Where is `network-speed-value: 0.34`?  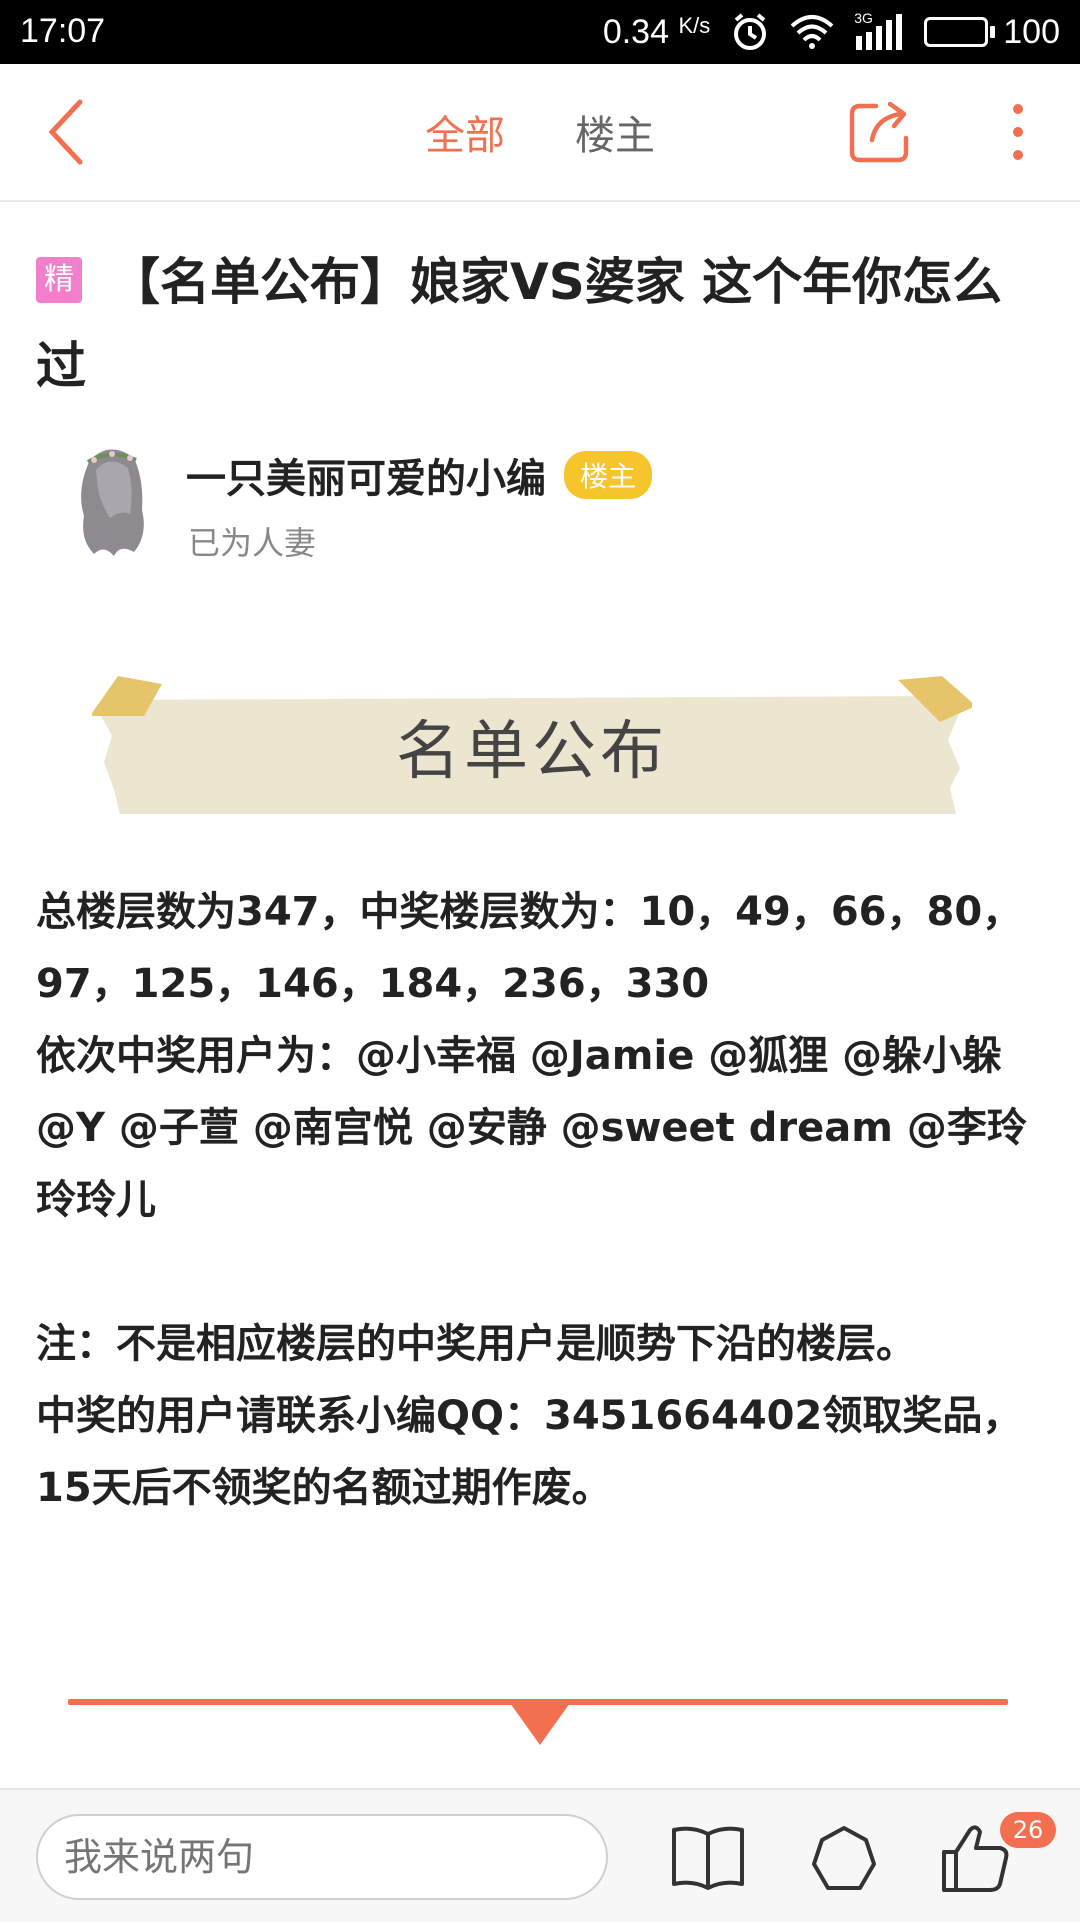 network-speed-value: 0.34 is located at coordinates (636, 31).